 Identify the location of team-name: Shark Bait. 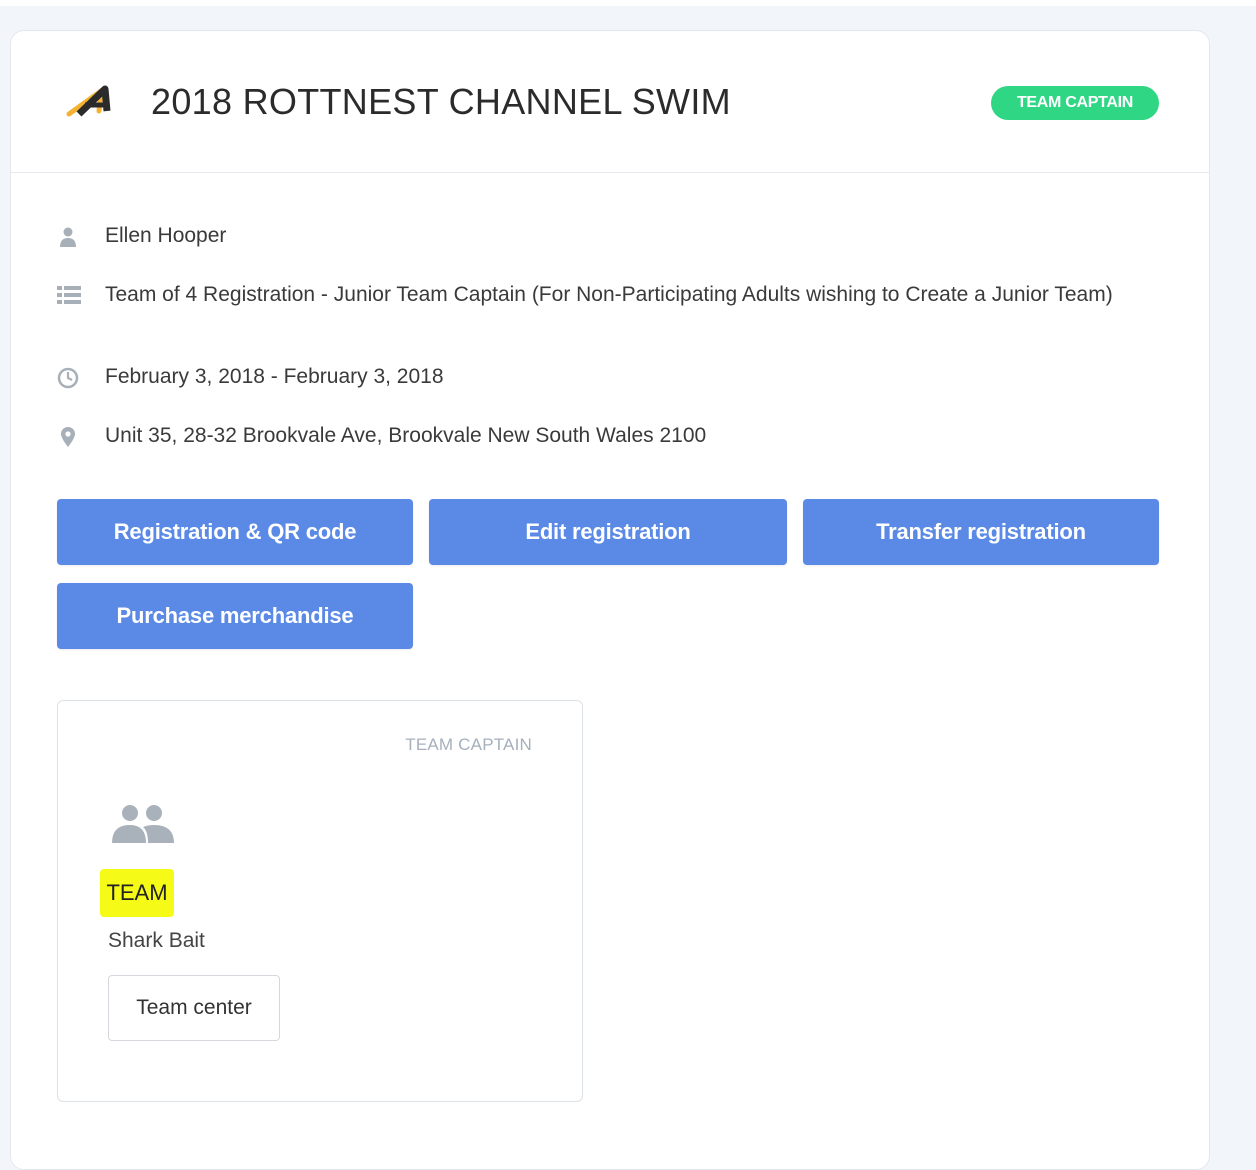
(156, 940).